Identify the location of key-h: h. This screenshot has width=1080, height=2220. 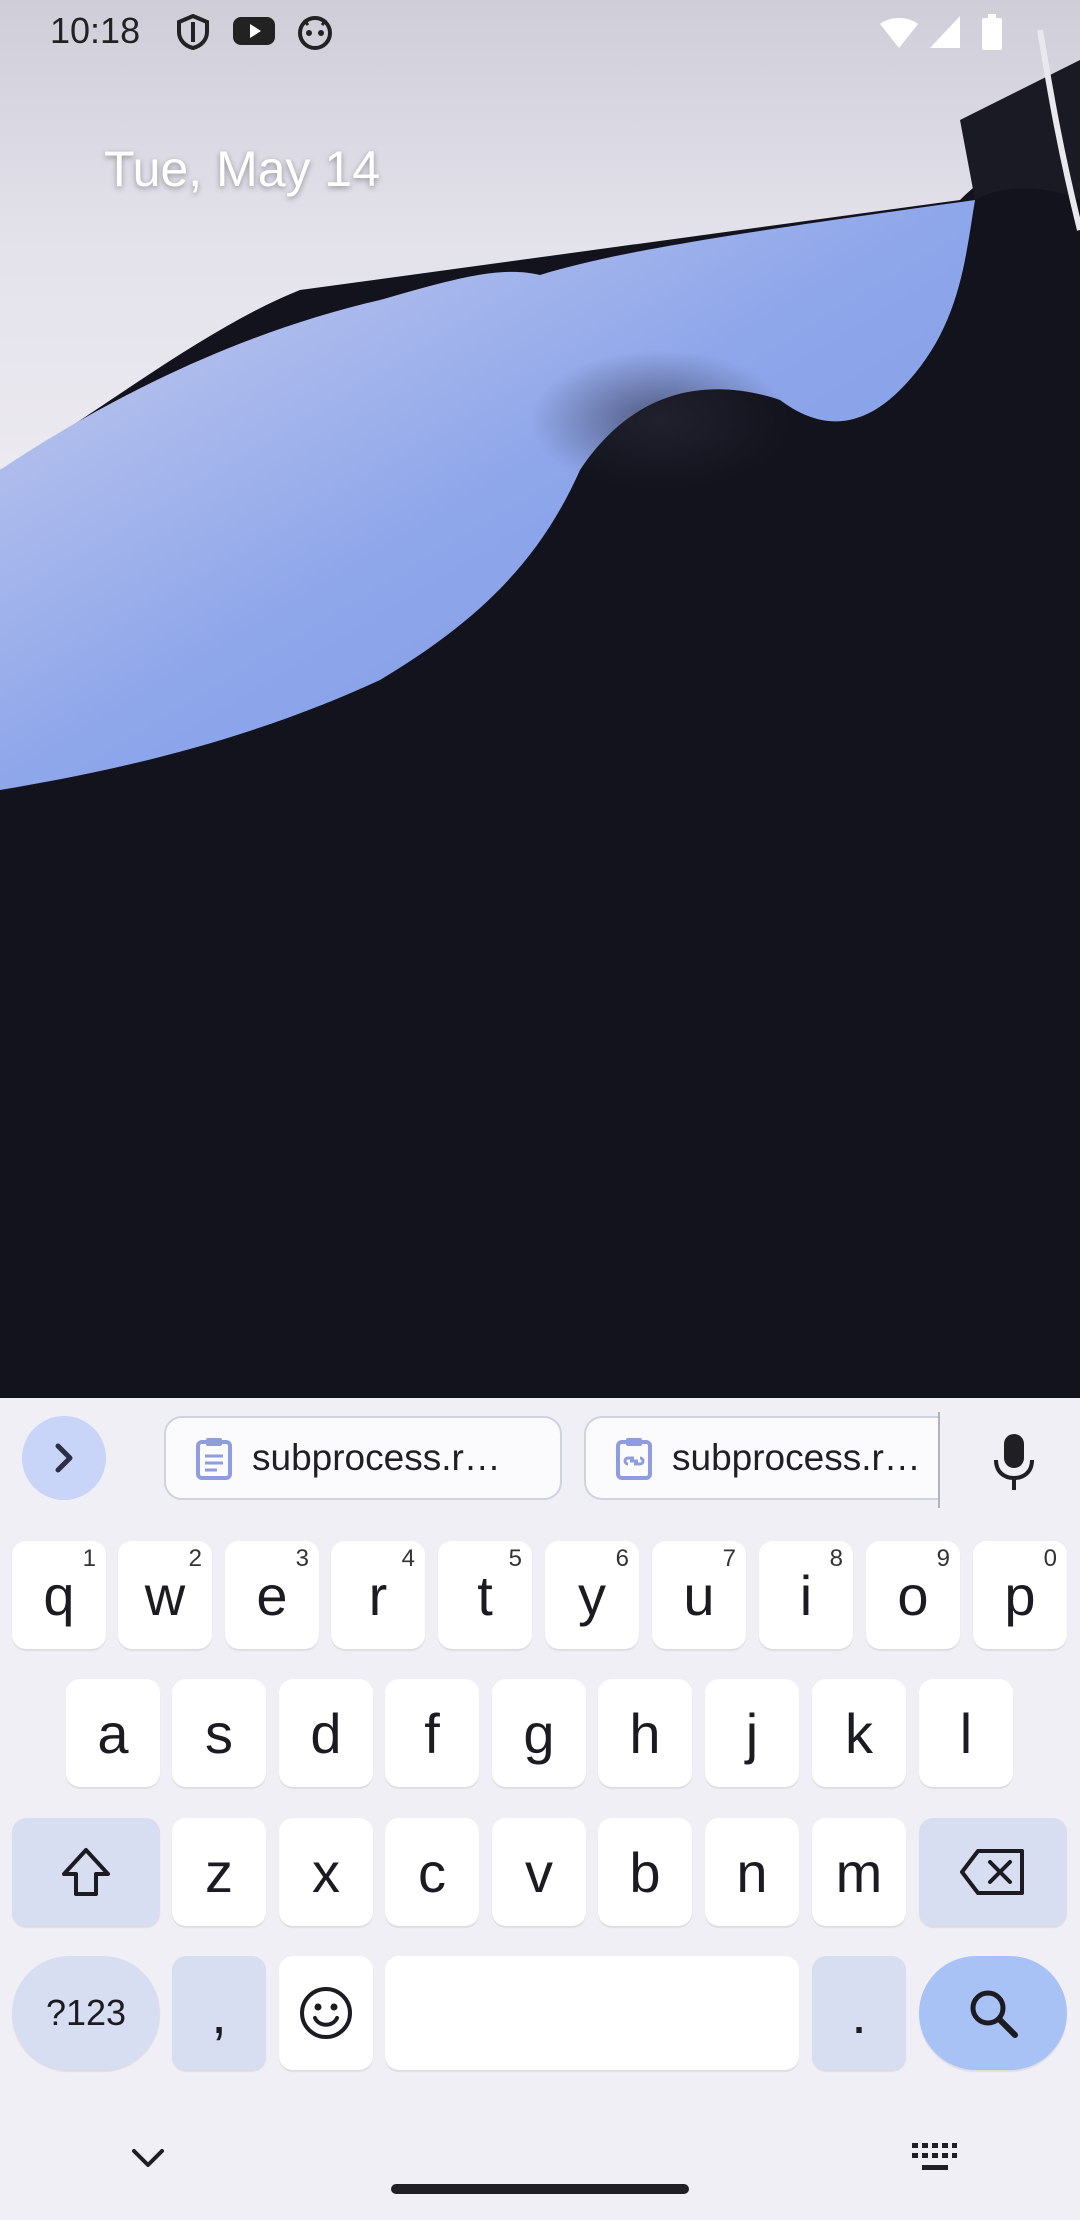
(645, 1733).